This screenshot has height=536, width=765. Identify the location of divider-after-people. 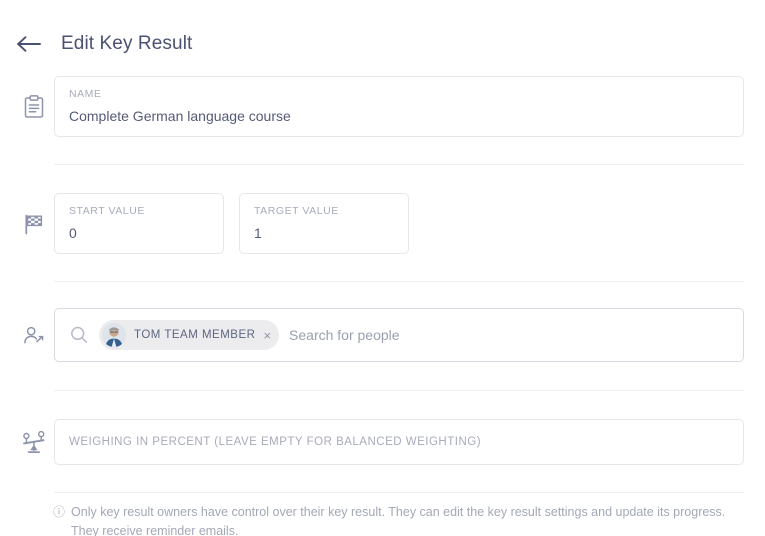
(399, 390).